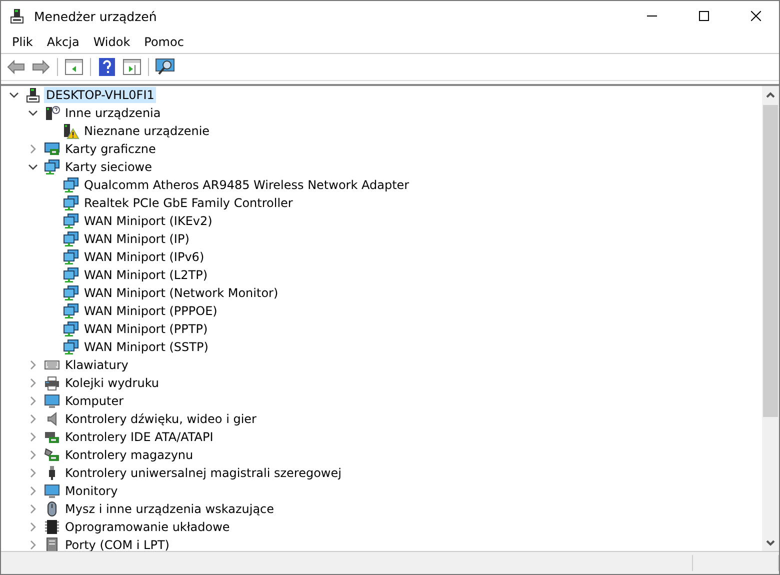 Image resolution: width=780 pixels, height=575 pixels. I want to click on window-title: Menedżer urządzeń, so click(96, 16).